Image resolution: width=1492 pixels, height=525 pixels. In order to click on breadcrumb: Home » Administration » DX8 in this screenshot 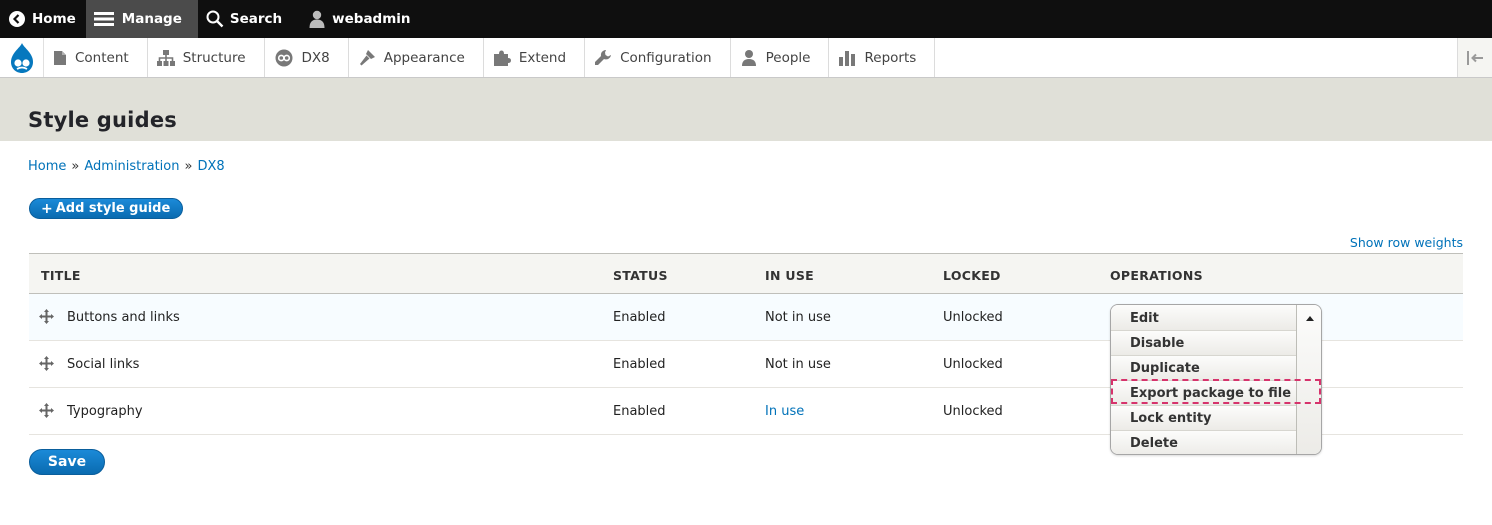, I will do `click(126, 166)`.